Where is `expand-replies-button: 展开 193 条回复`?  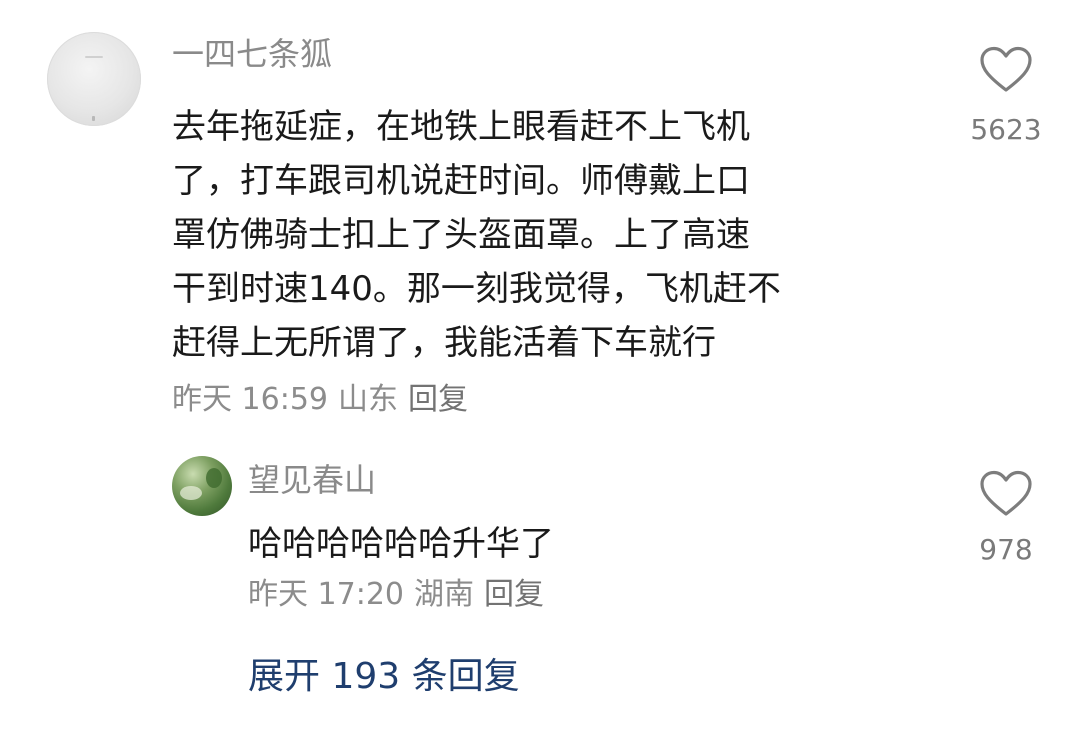
expand-replies-button: 展开 193 条回复 is located at coordinates (384, 677).